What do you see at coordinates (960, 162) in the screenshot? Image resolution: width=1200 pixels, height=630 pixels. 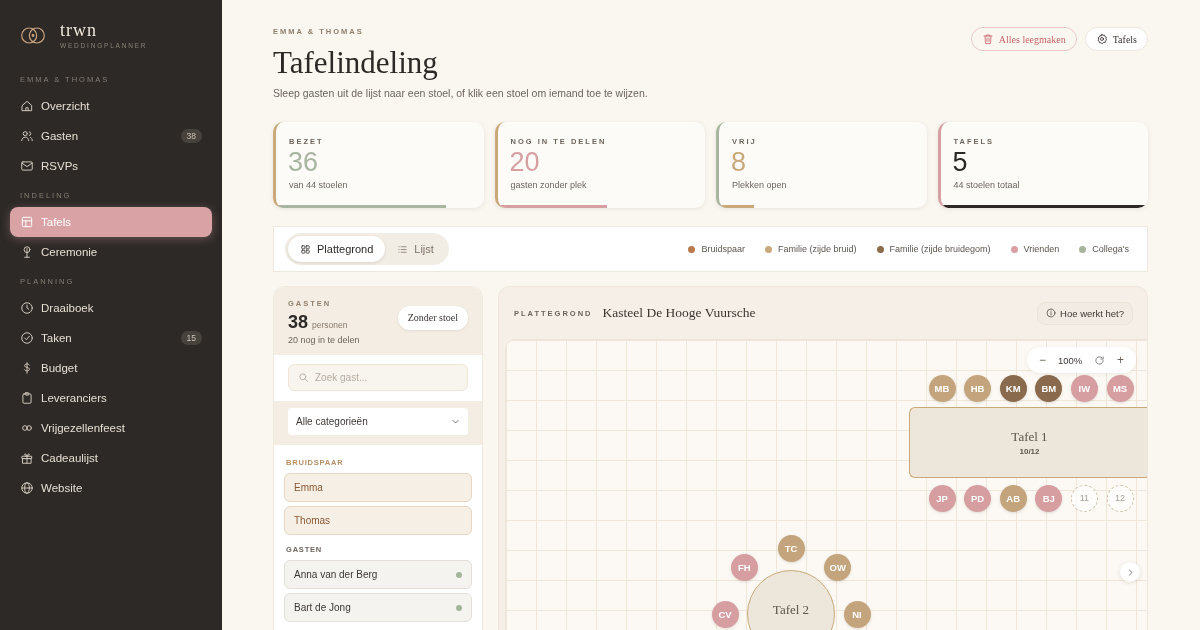 I see `stat-value: 5` at bounding box center [960, 162].